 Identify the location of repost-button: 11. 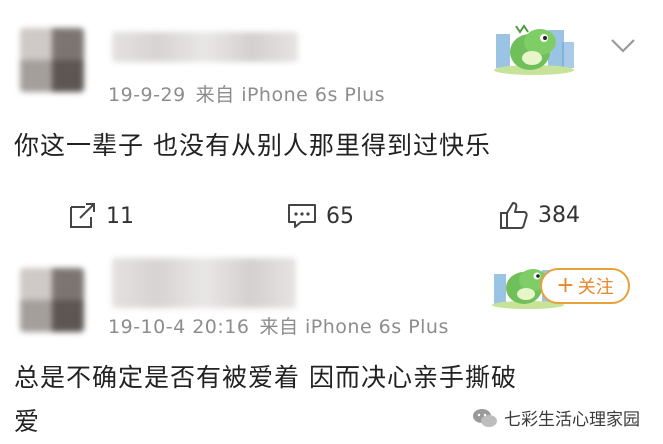
(101, 216).